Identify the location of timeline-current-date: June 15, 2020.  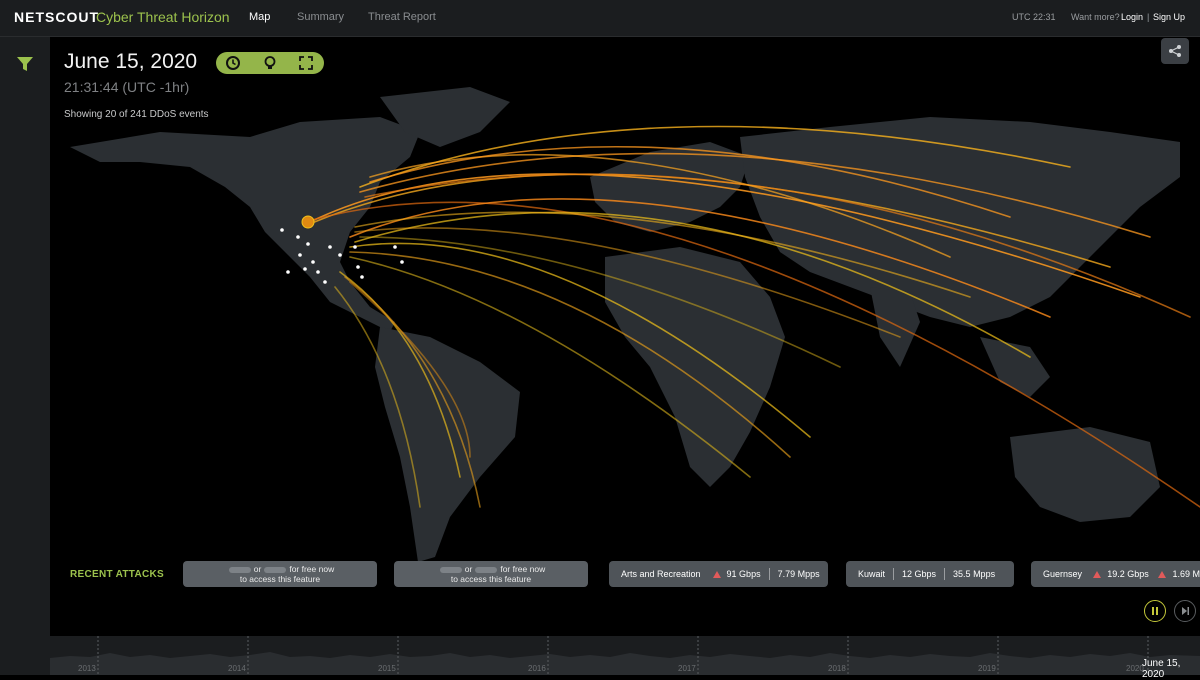
(1161, 669).